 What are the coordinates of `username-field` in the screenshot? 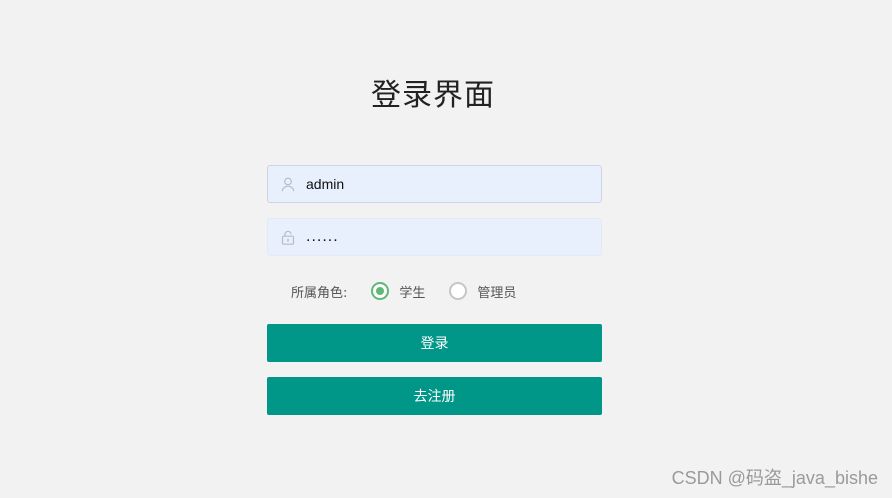 It's located at (434, 184).